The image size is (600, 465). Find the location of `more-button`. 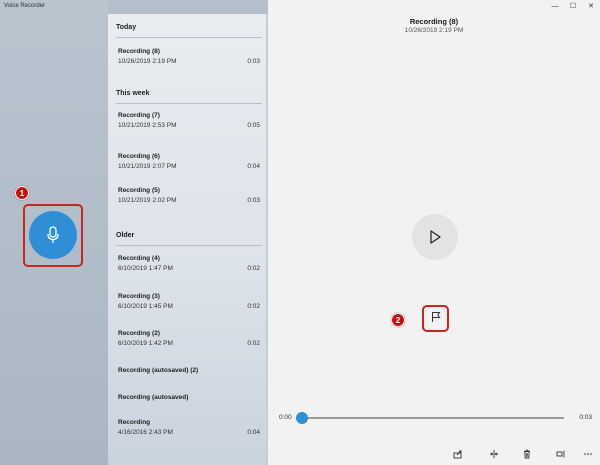

more-button is located at coordinates (588, 454).